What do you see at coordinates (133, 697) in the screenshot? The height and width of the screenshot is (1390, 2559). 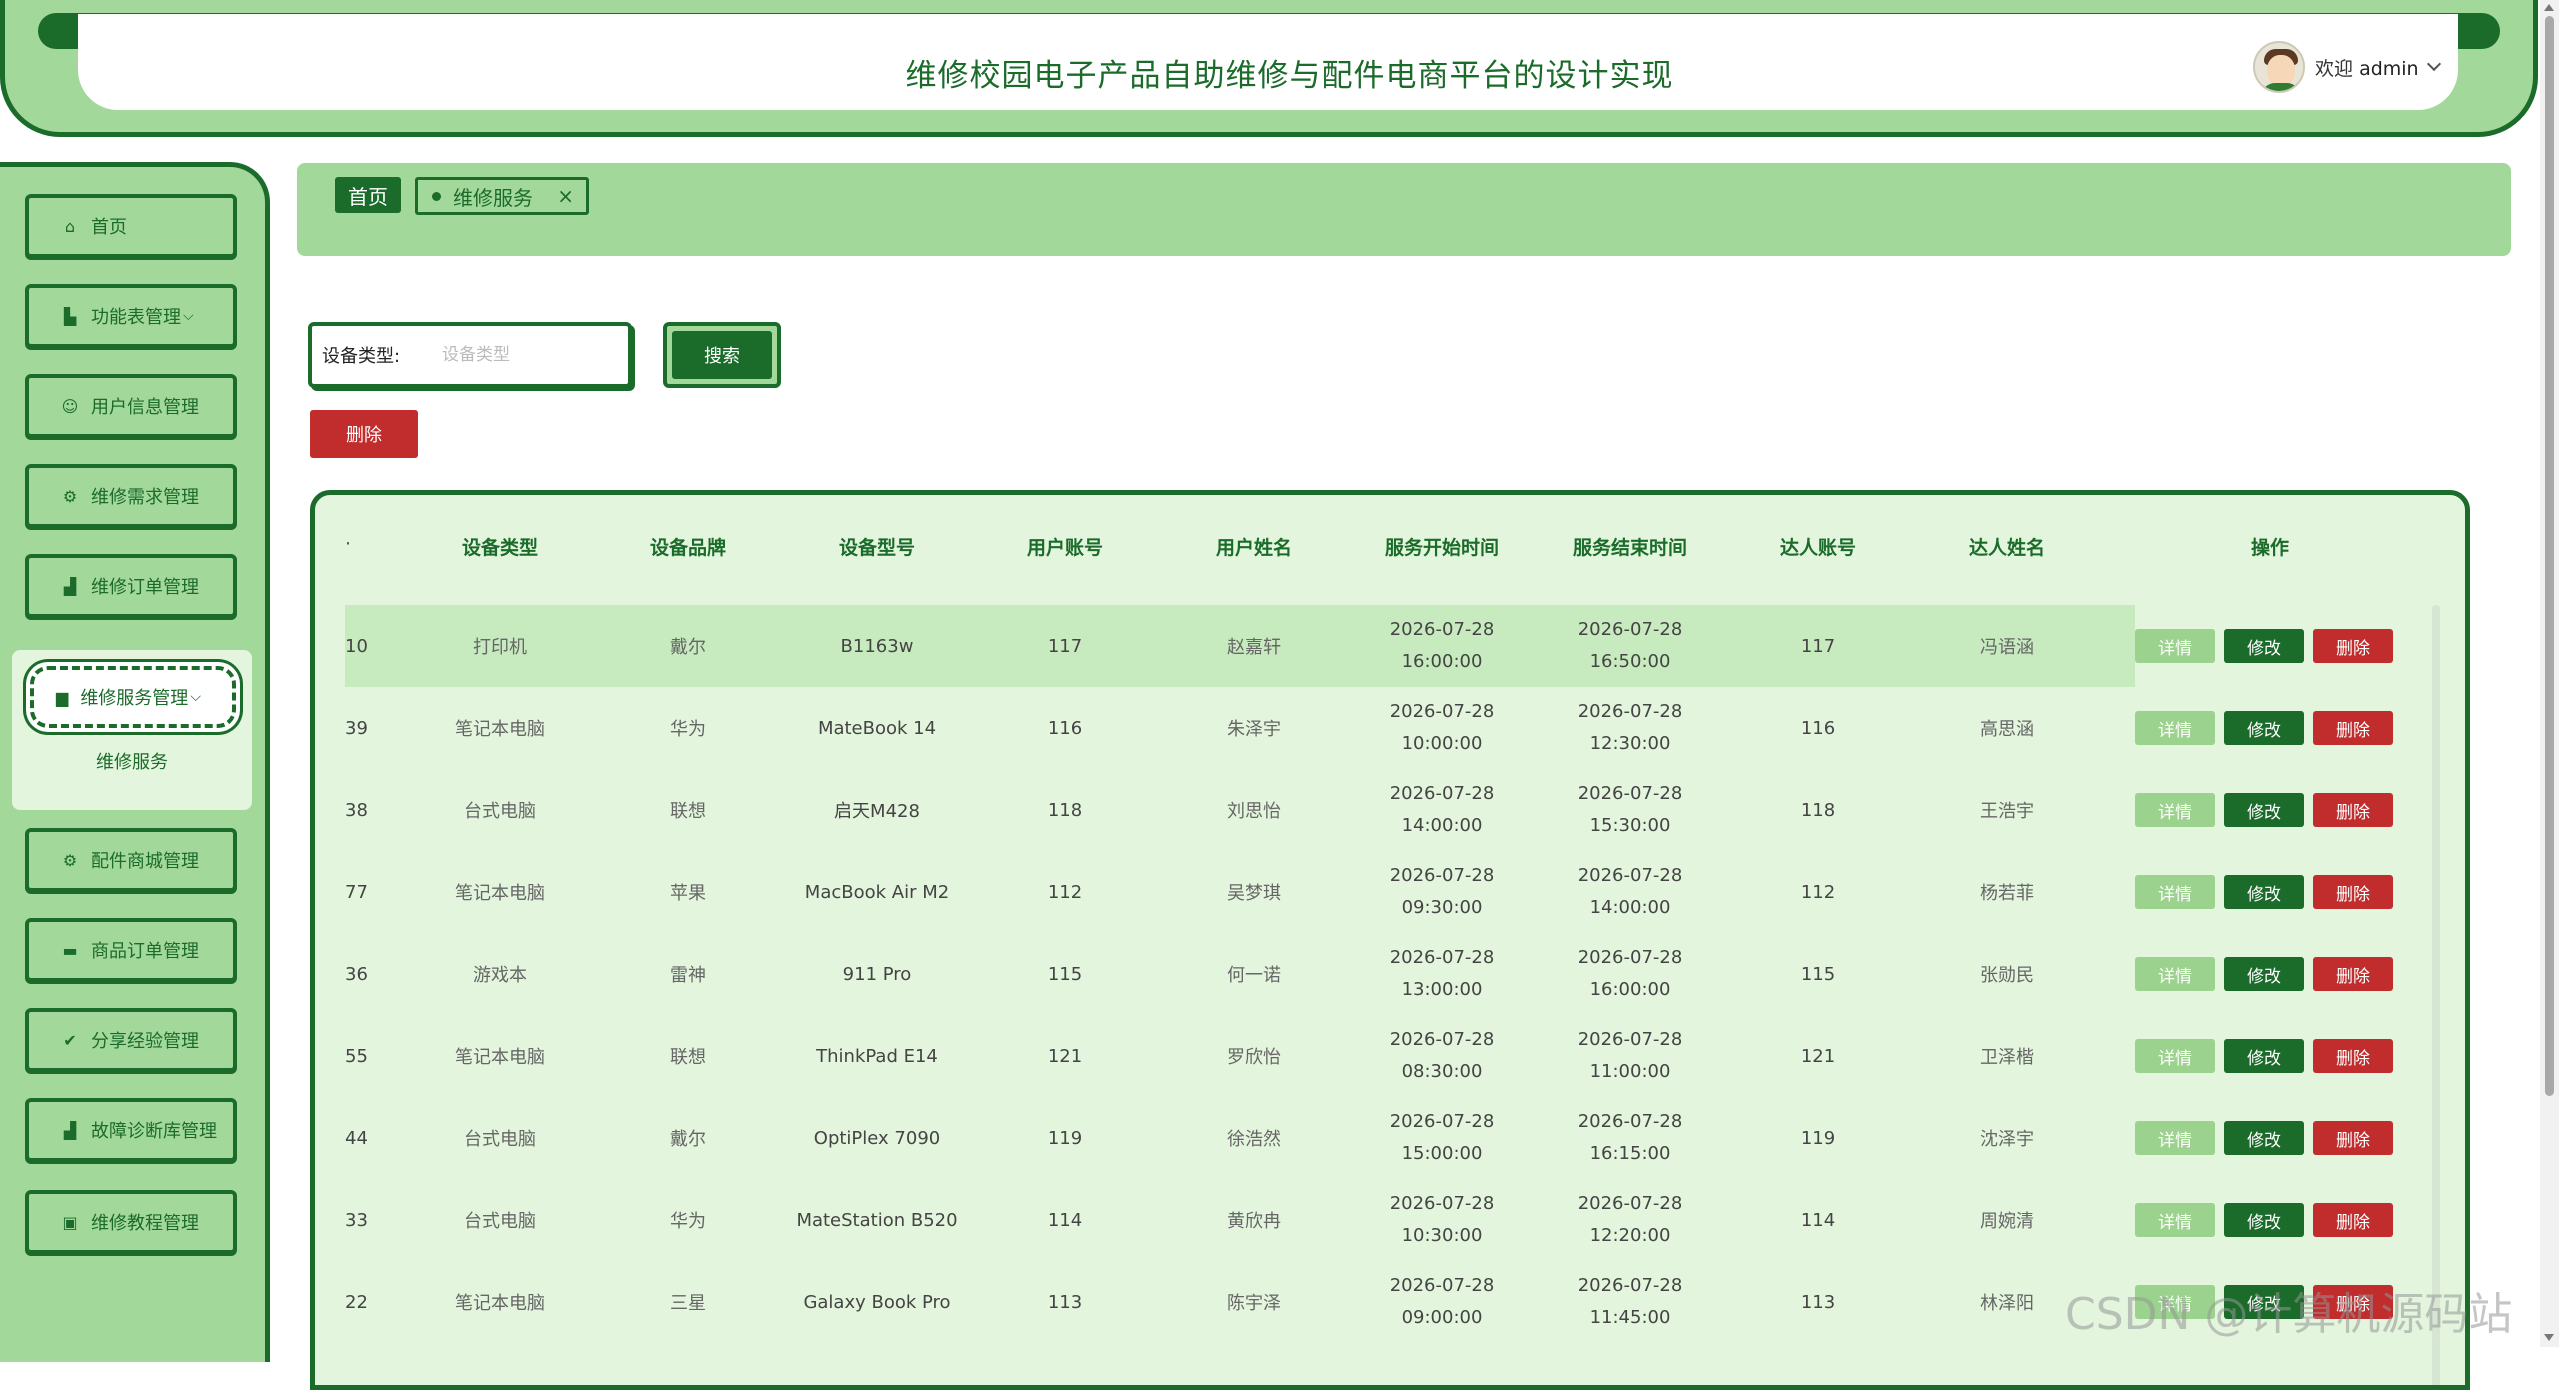 I see `sidebar-item-repair-service: ▆ 维修服务管理 ⌵` at bounding box center [133, 697].